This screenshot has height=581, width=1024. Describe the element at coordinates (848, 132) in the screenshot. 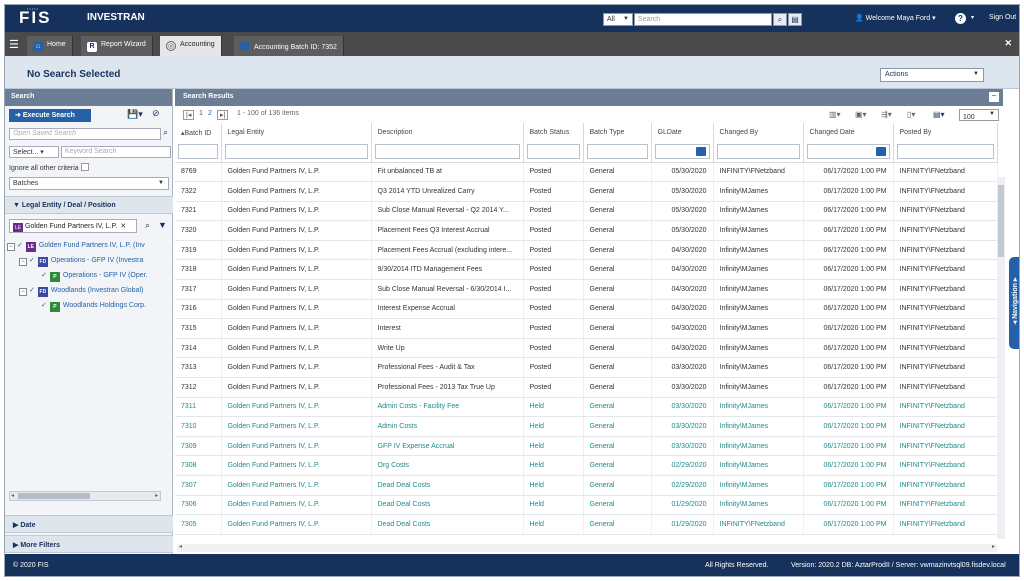

I see `column-header-changed-date: Changed Date` at that location.